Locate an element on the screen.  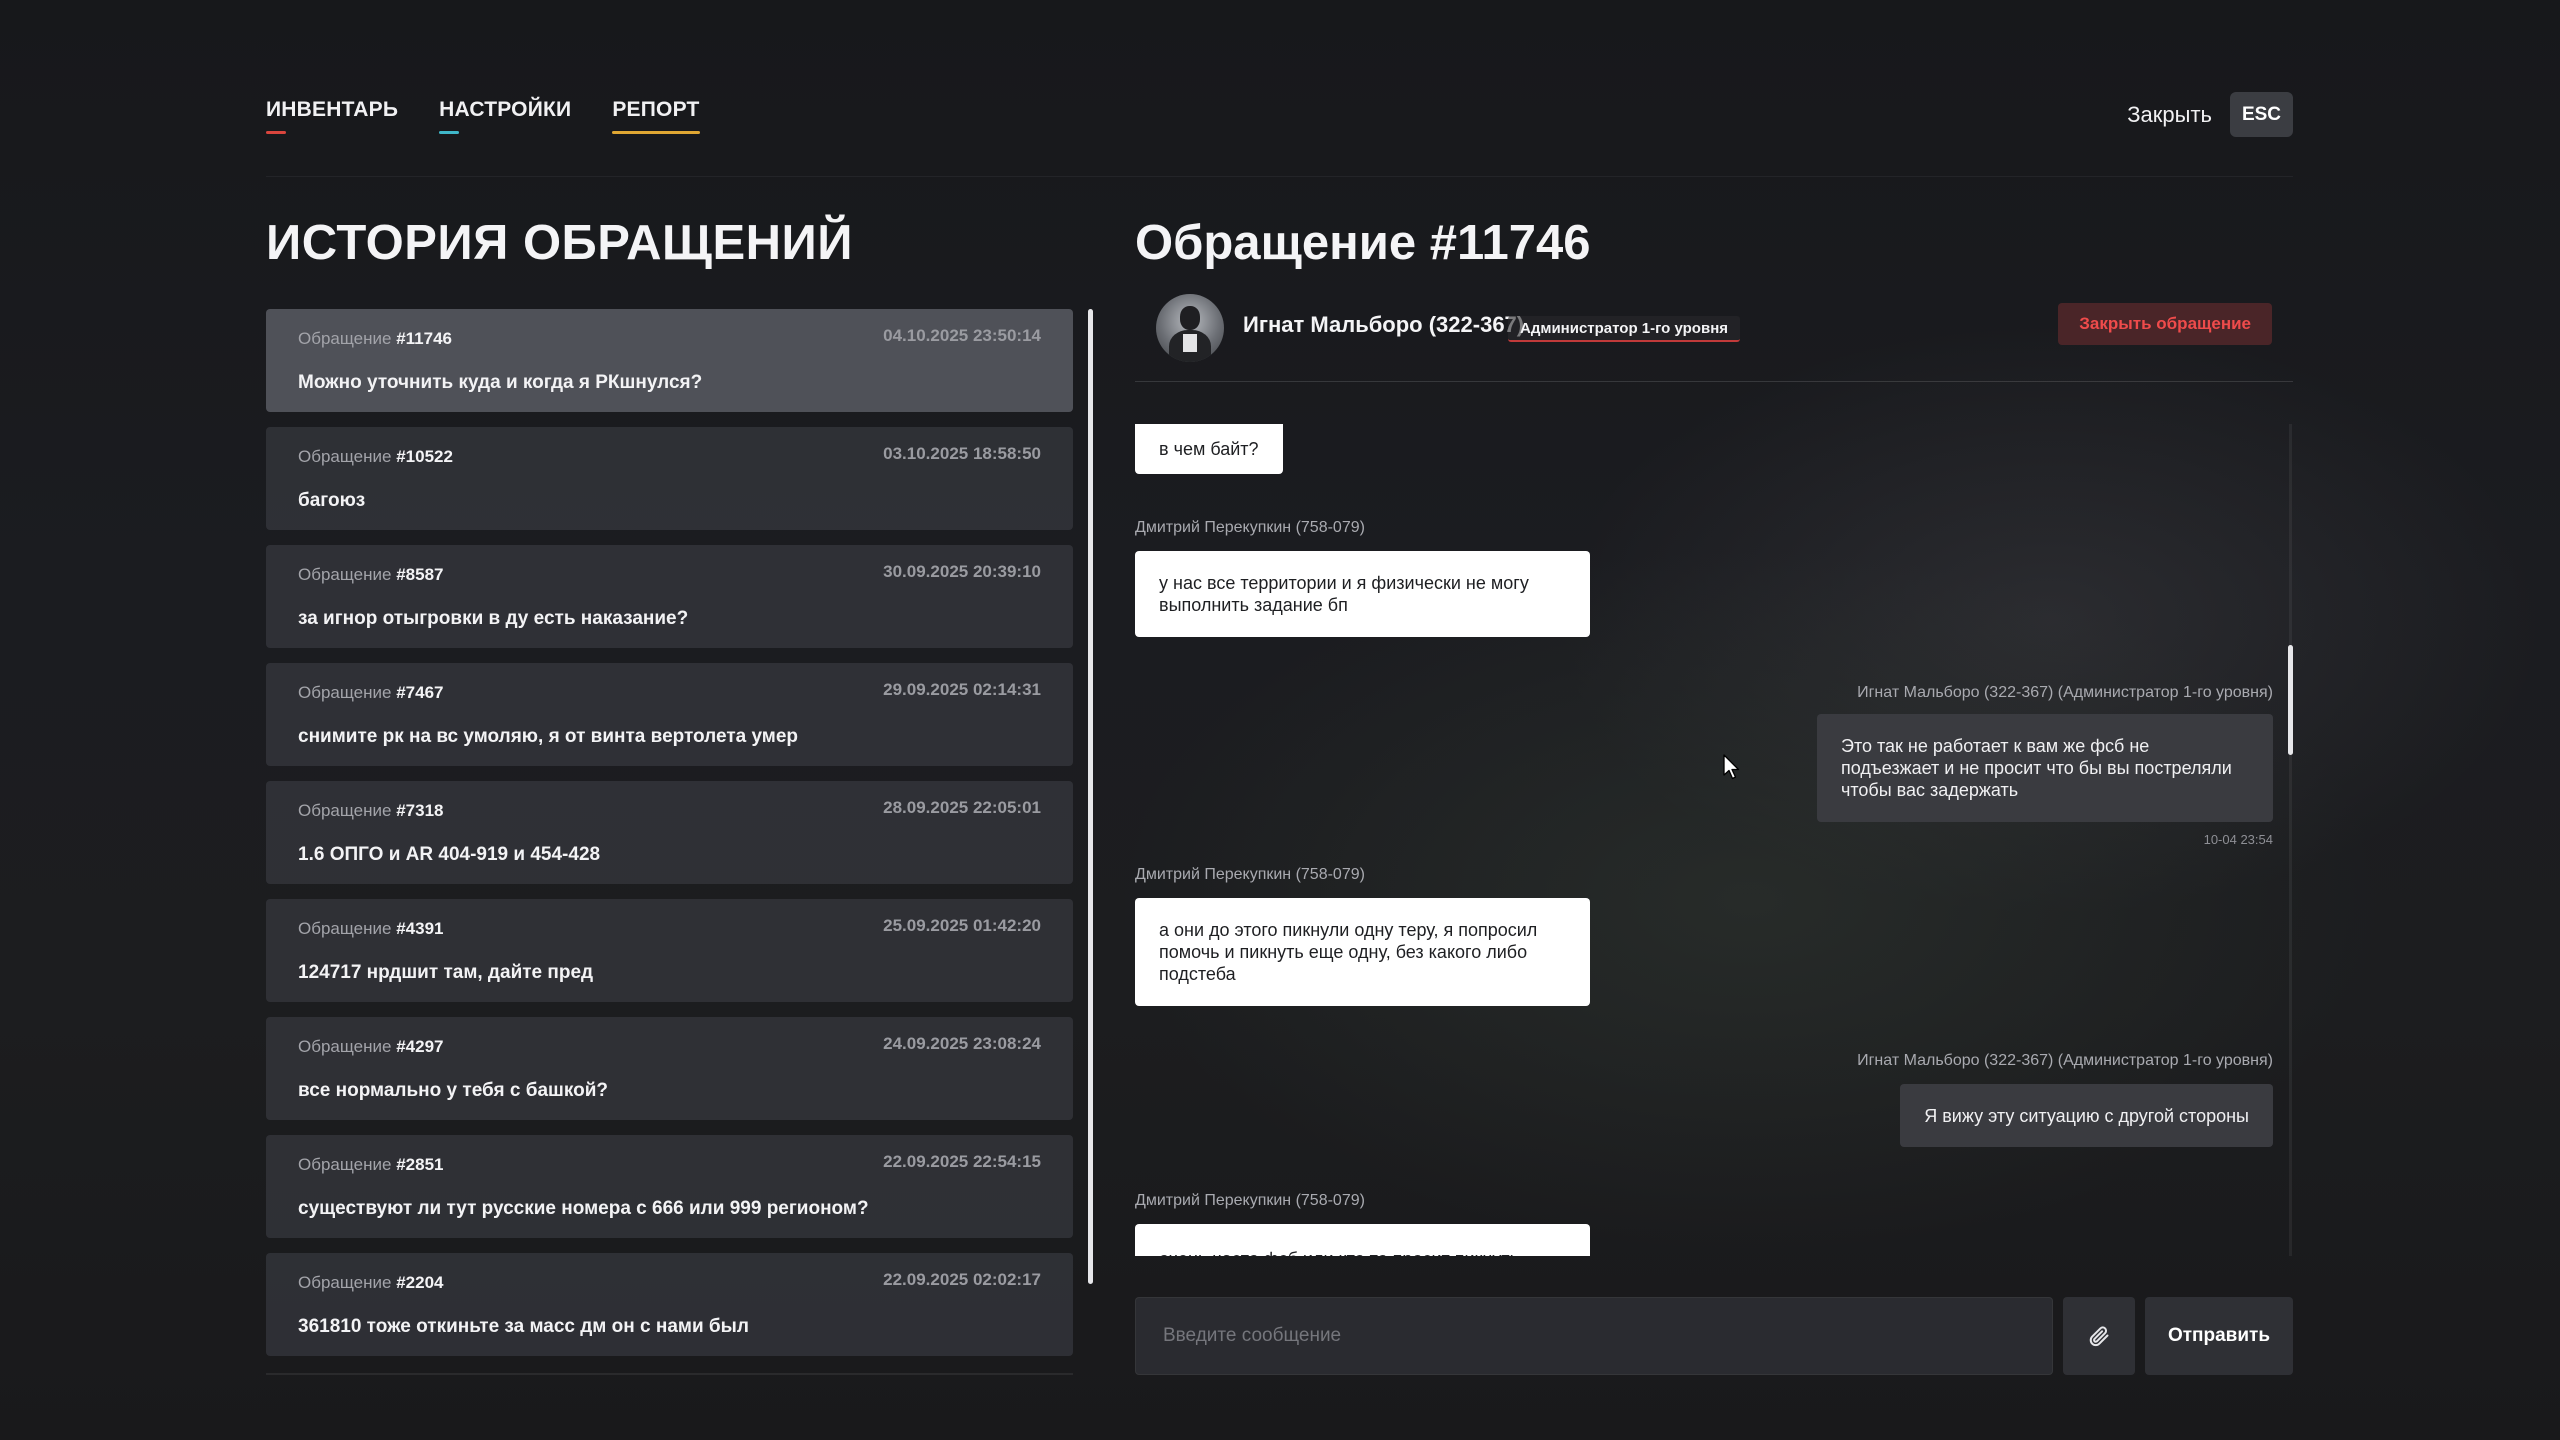
ticket-number: #2851 is located at coordinates (420, 1164).